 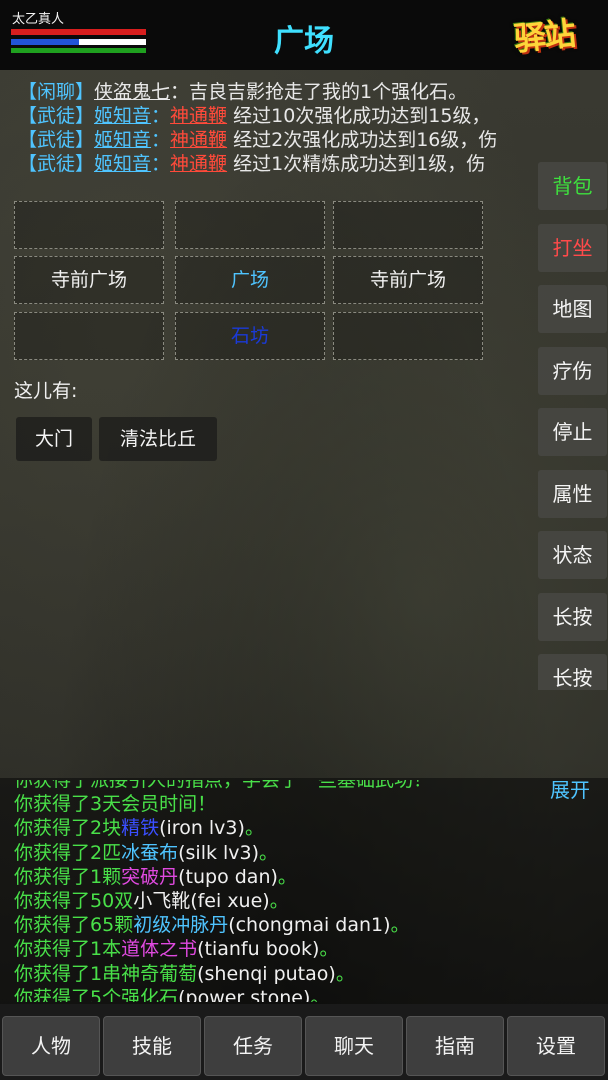 I want to click on log-line: 你获得了3天会员时间！, so click(x=223, y=804).